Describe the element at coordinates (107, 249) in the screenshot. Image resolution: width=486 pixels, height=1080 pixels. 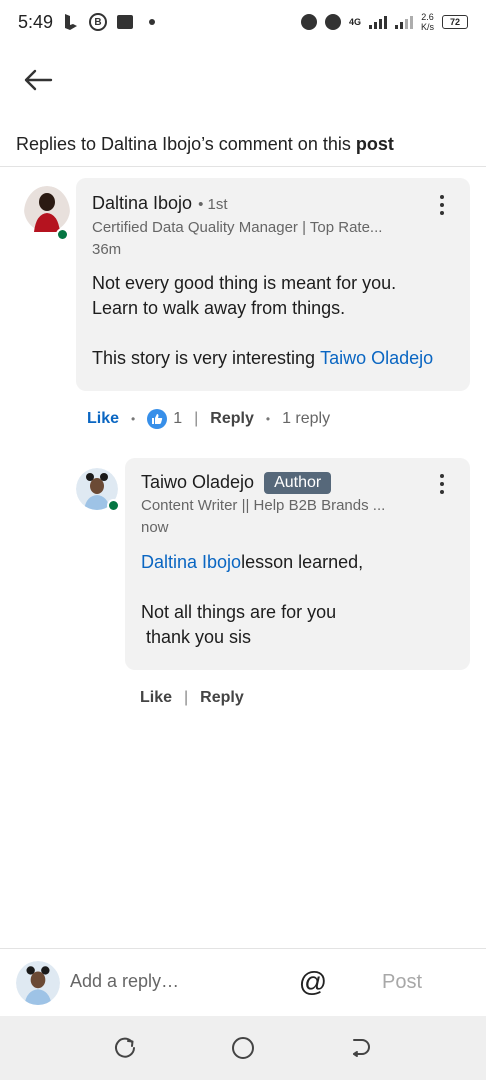
I see `comment-time: 36m` at that location.